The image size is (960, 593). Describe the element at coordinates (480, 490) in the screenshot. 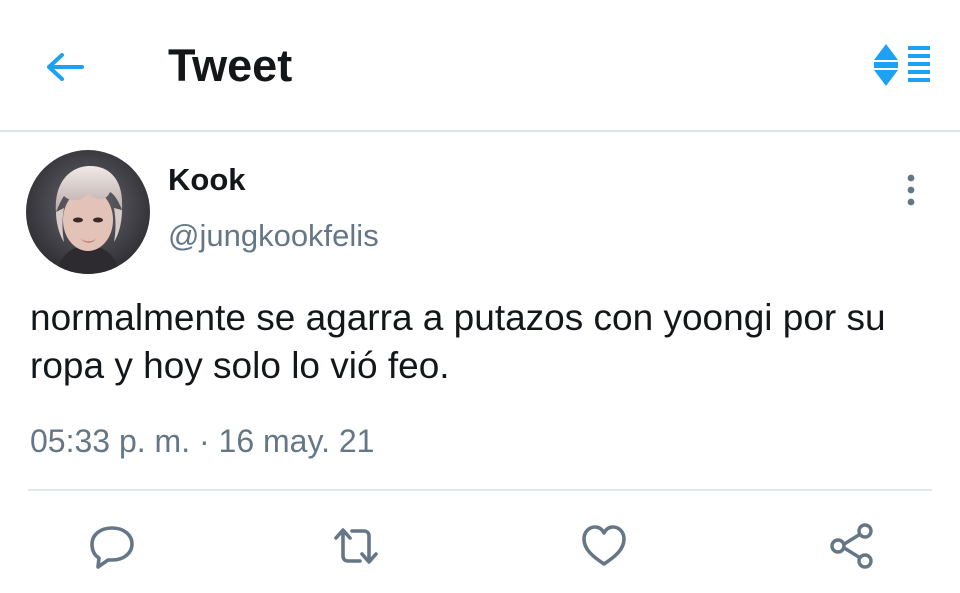

I see `divider` at that location.